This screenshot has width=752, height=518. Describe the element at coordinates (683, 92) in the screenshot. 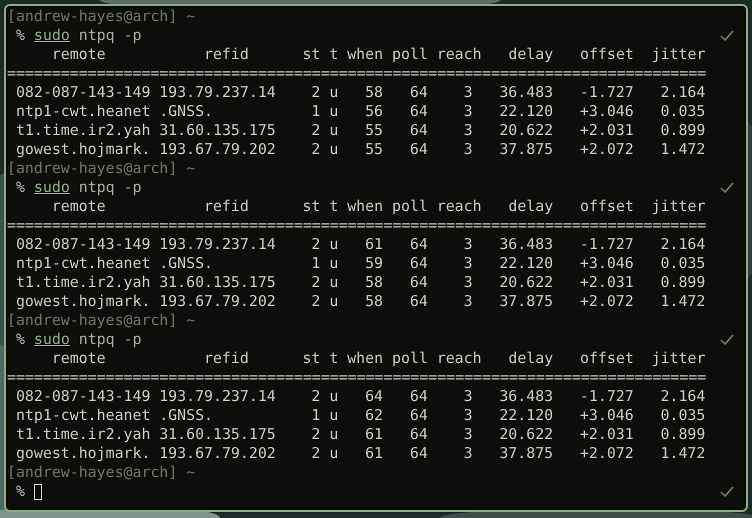

I see `table-cell-text: 2.164` at that location.